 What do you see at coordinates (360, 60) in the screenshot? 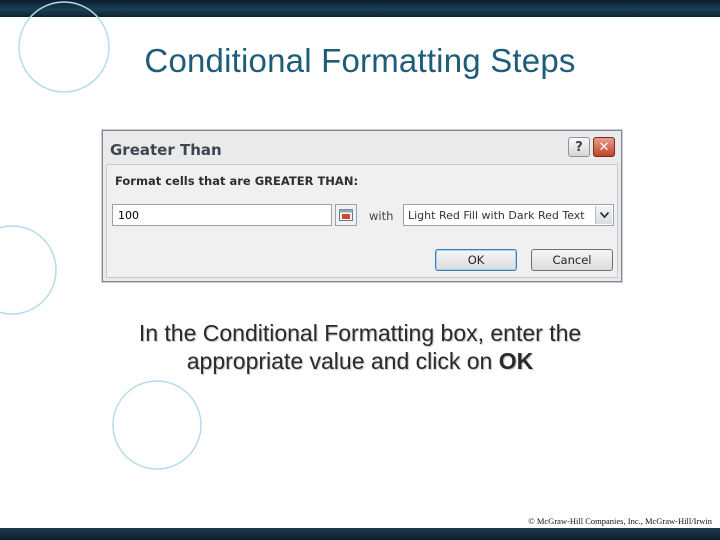
I see `slide-title: Conditional Formatting Steps` at bounding box center [360, 60].